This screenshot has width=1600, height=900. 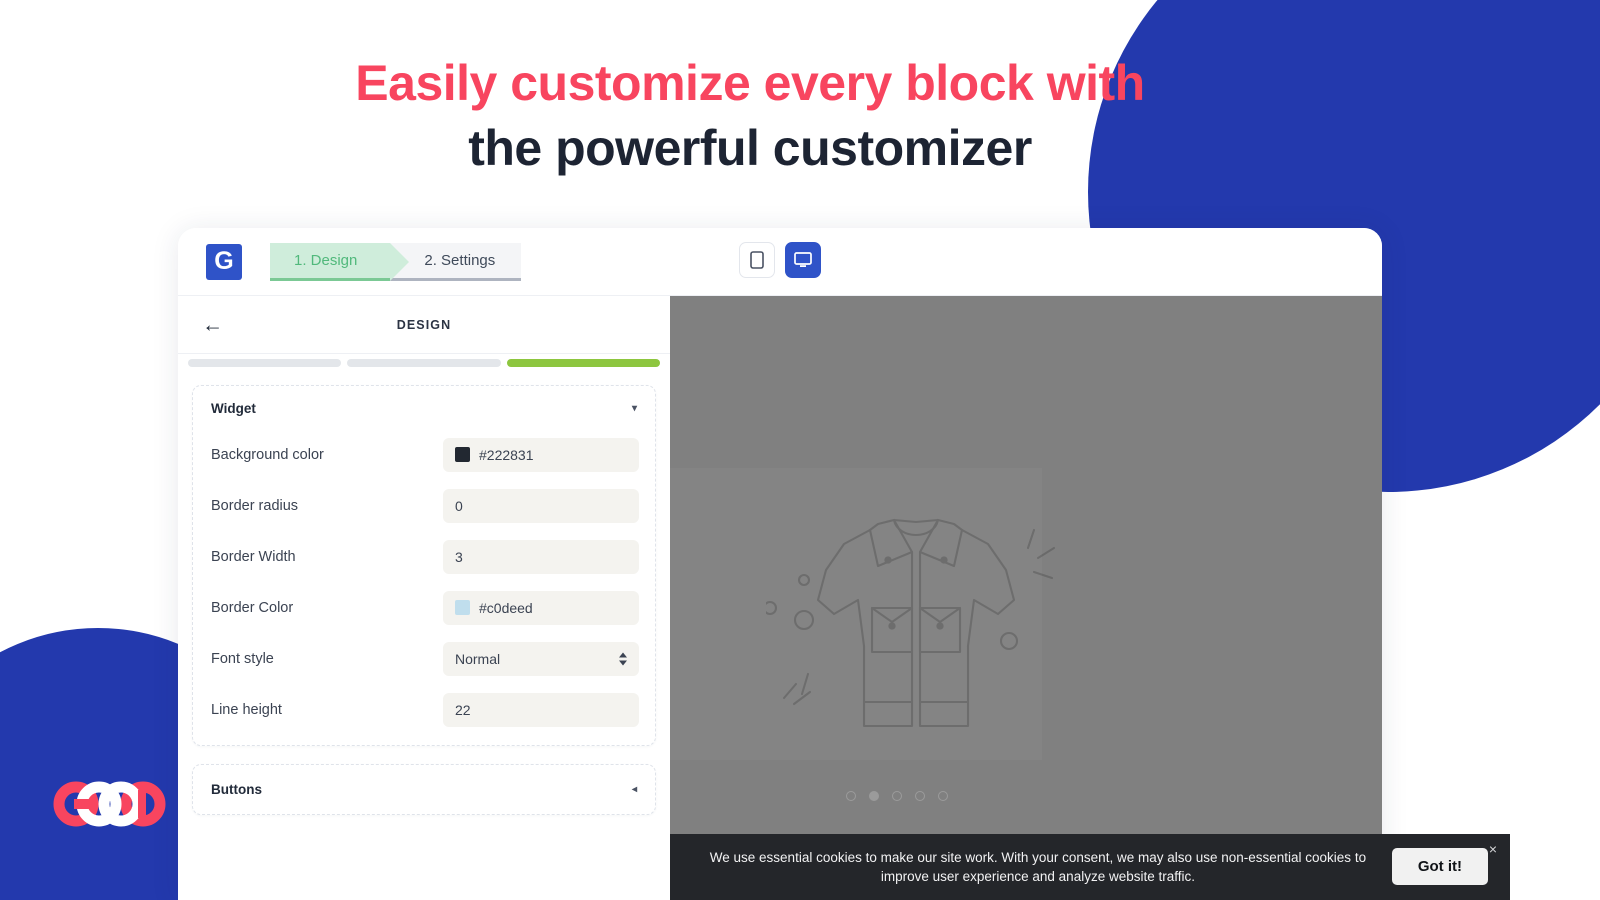 What do you see at coordinates (541, 505) in the screenshot?
I see `text-input-border-radius: 0` at bounding box center [541, 505].